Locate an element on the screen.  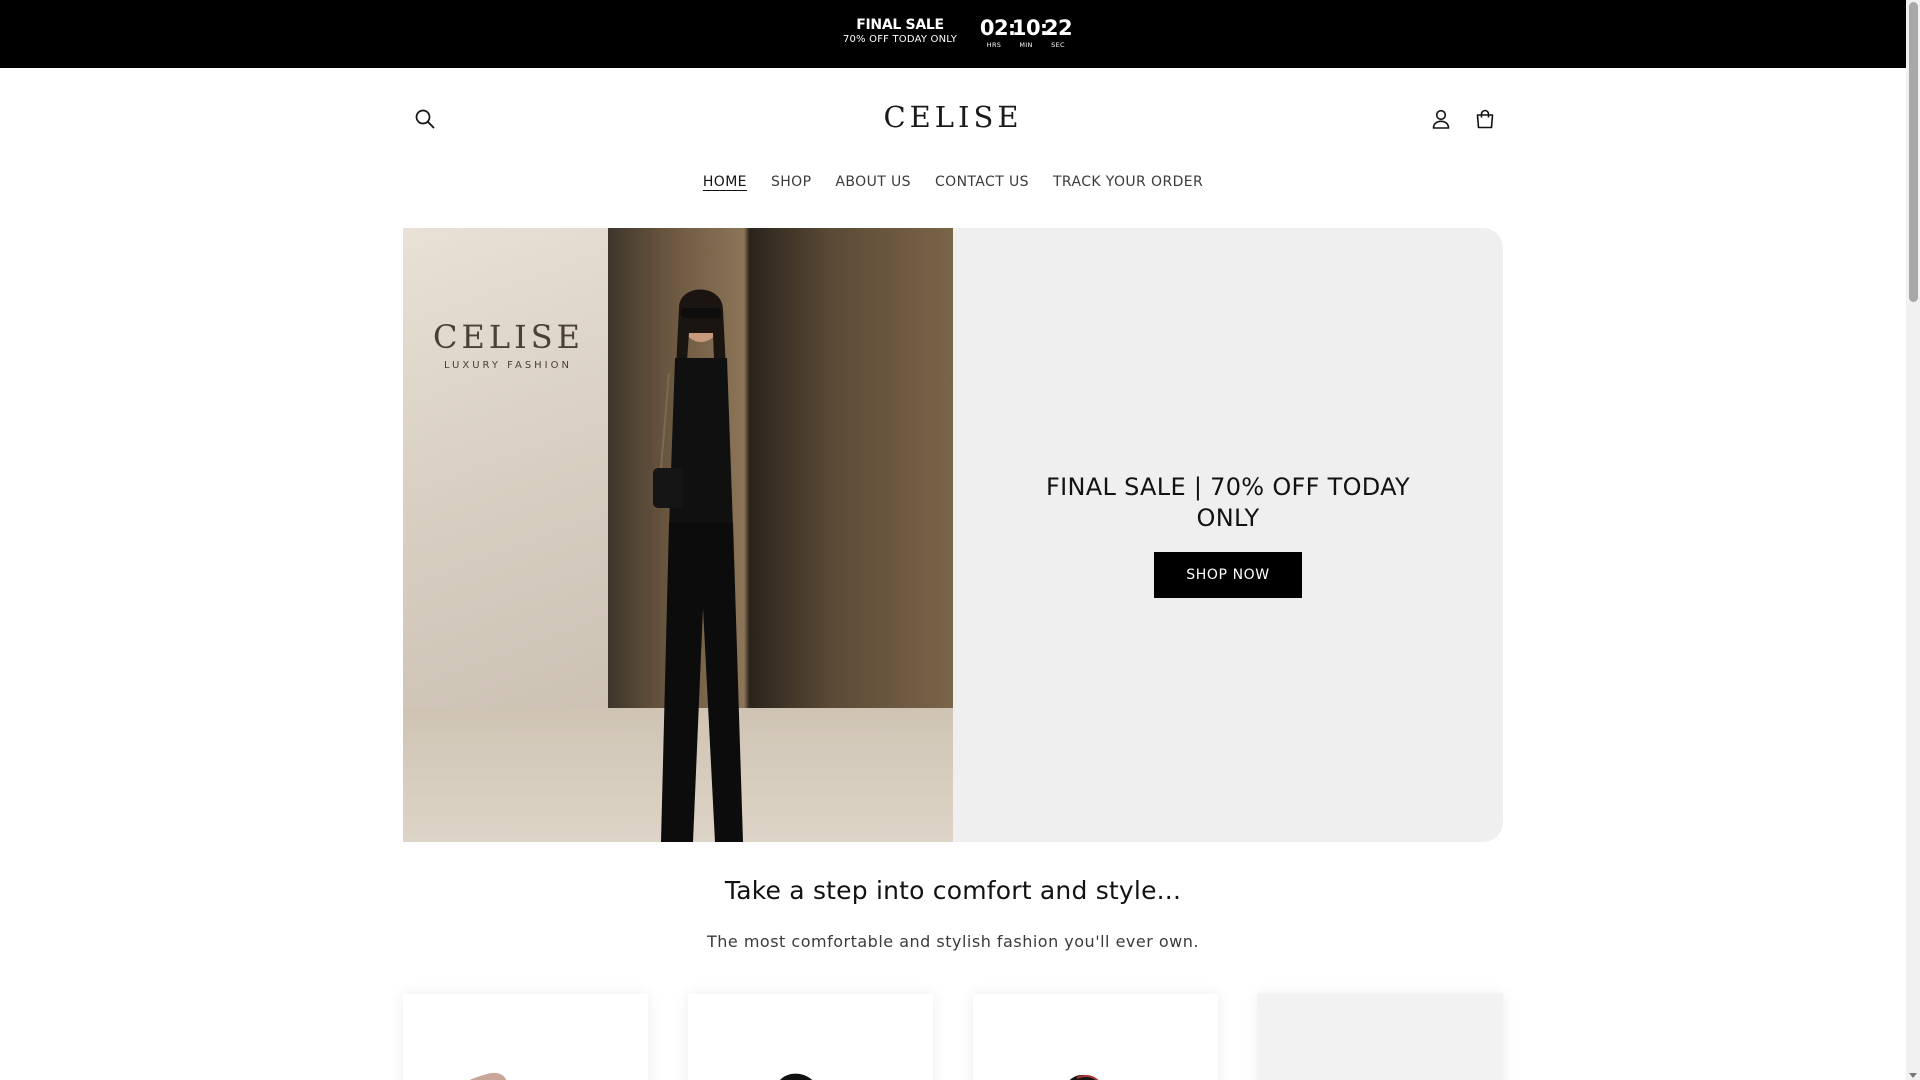
announcement-label: FINAL SALE 70% OFF TODAY ONLY is located at coordinates (900, 31).